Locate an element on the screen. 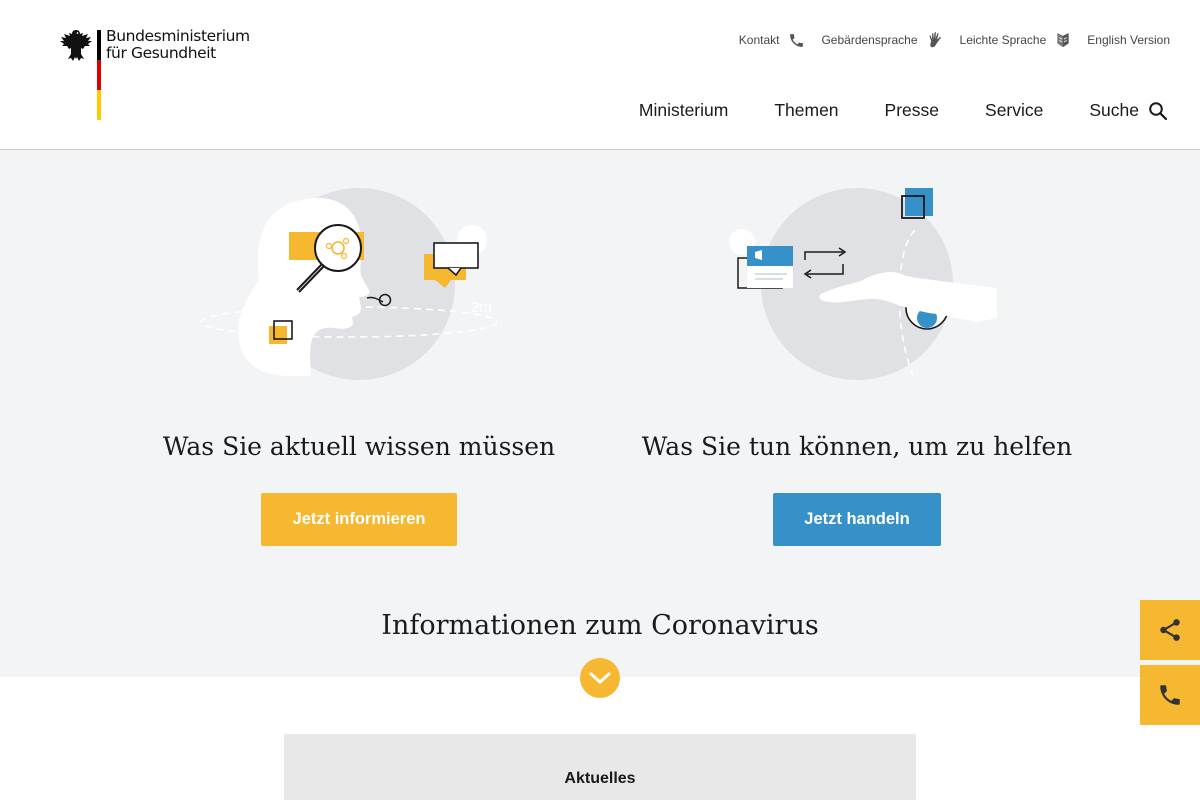 The width and height of the screenshot is (1200, 800). chevron-down-icon is located at coordinates (600, 678).